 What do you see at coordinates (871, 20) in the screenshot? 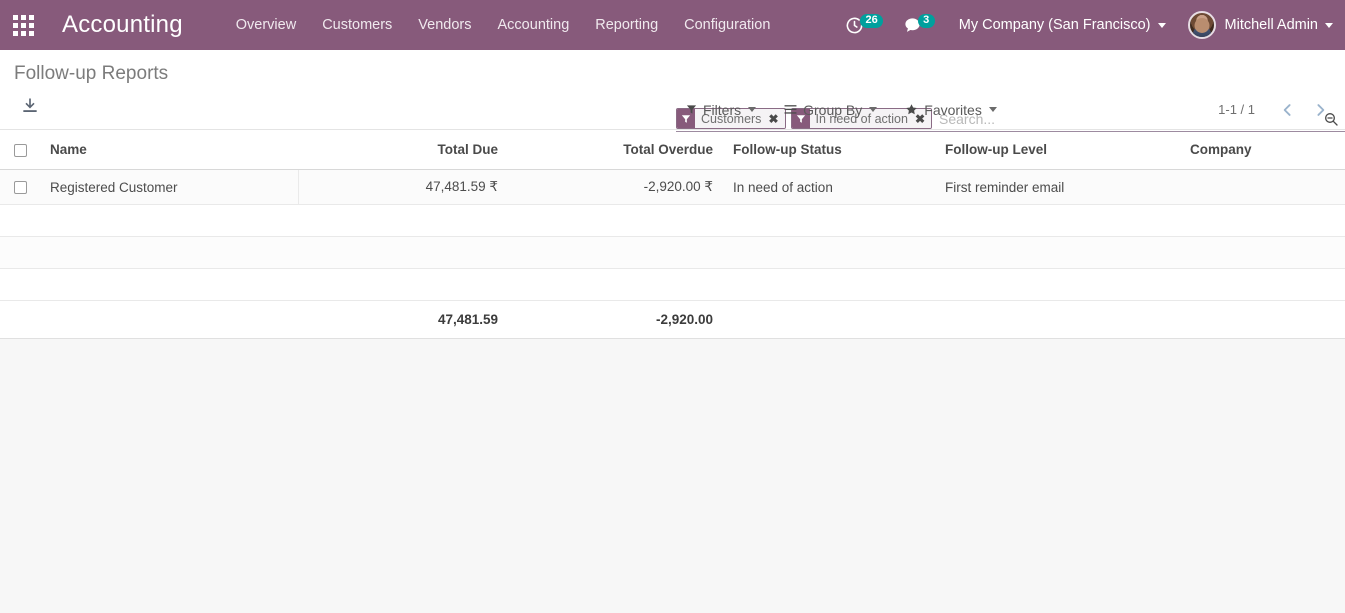
I see `activity-count-badge: 26` at bounding box center [871, 20].